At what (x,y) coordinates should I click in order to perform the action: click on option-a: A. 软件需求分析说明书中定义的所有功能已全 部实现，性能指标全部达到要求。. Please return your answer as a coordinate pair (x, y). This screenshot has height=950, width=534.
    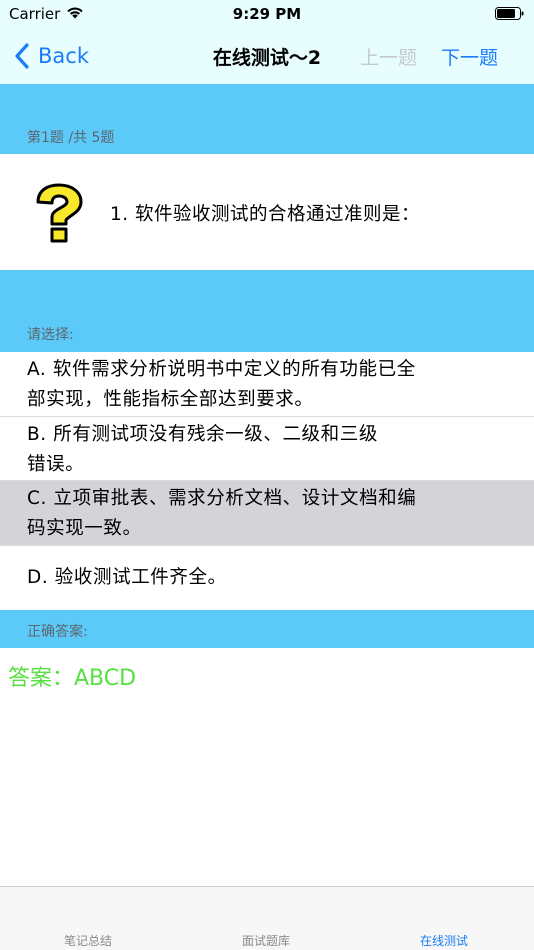
    Looking at the image, I should click on (267, 384).